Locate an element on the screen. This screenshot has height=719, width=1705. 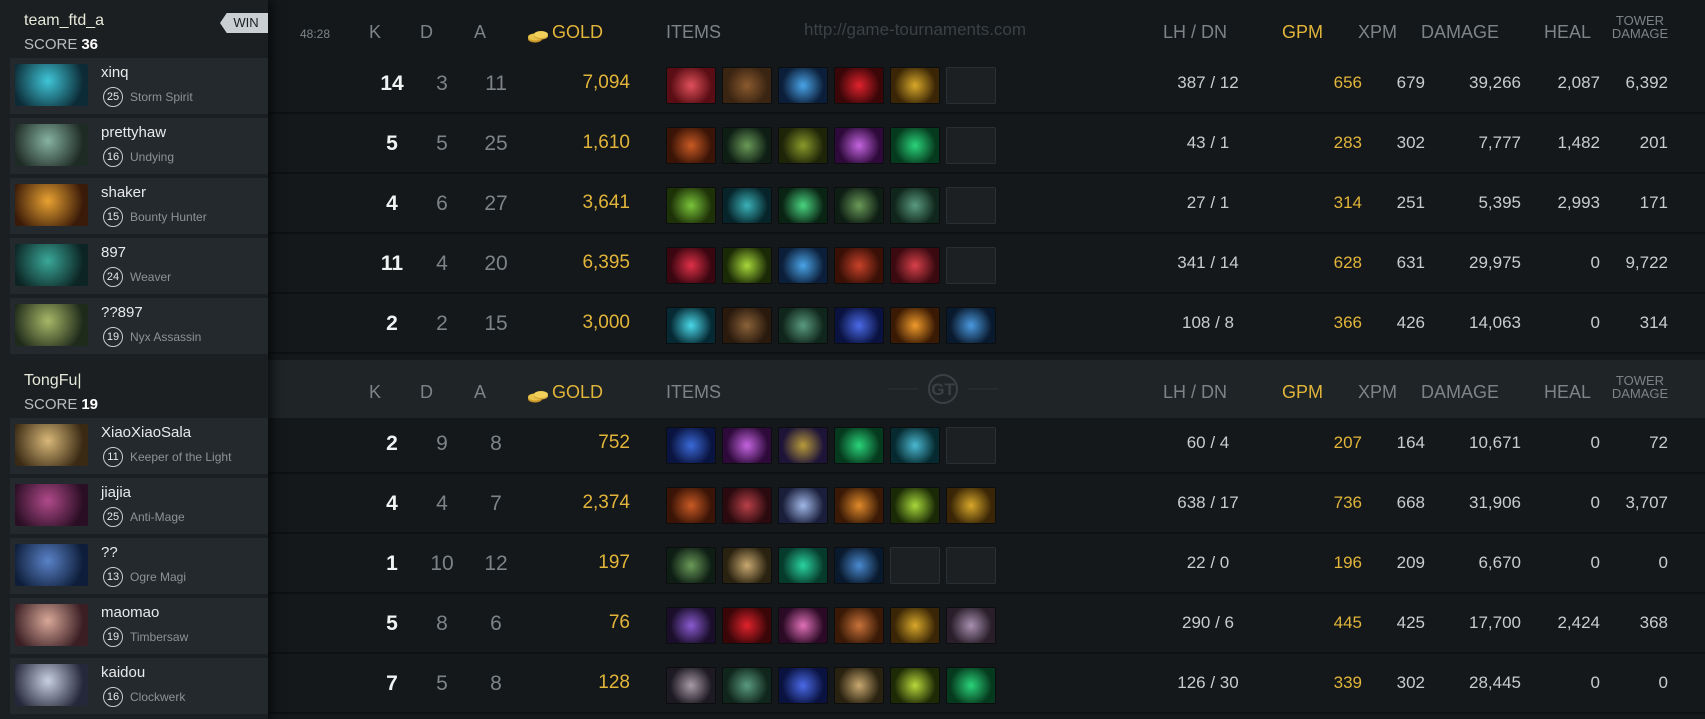
player-name: ?? is located at coordinates (109, 552).